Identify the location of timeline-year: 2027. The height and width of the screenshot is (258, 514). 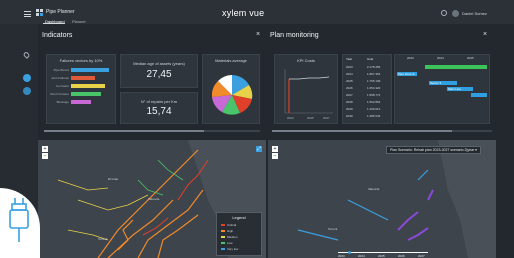
(421, 256).